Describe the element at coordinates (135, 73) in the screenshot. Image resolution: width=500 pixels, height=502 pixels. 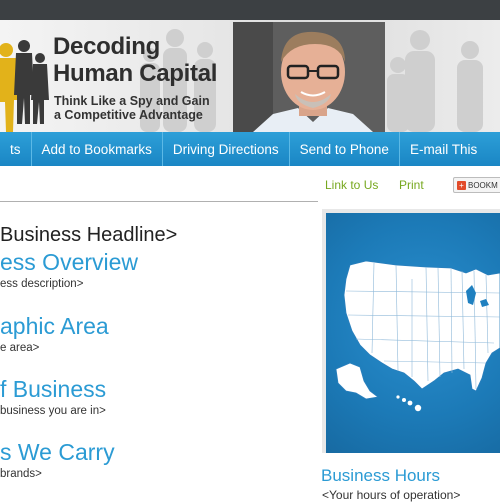
I see `brand-title-line2: Human Capital` at that location.